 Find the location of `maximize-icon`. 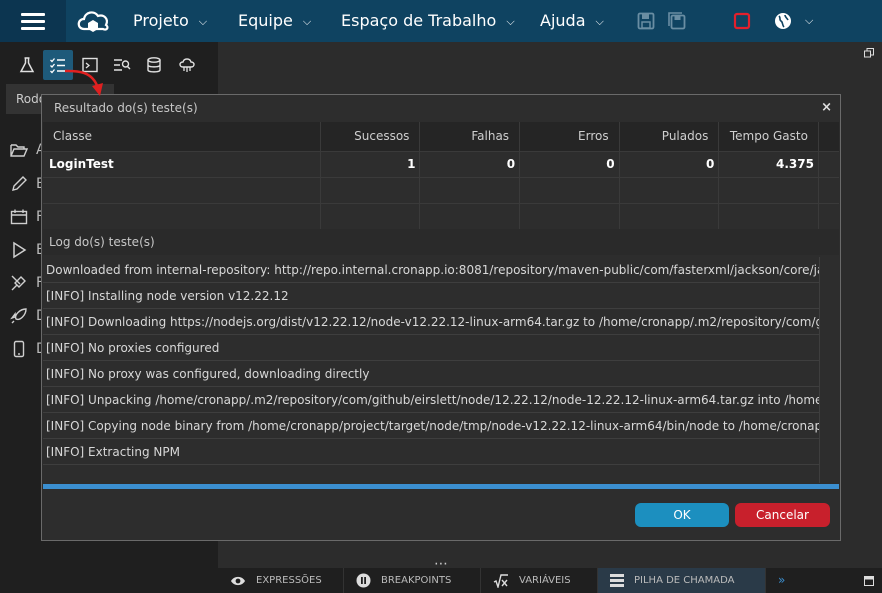

maximize-icon is located at coordinates (869, 53).